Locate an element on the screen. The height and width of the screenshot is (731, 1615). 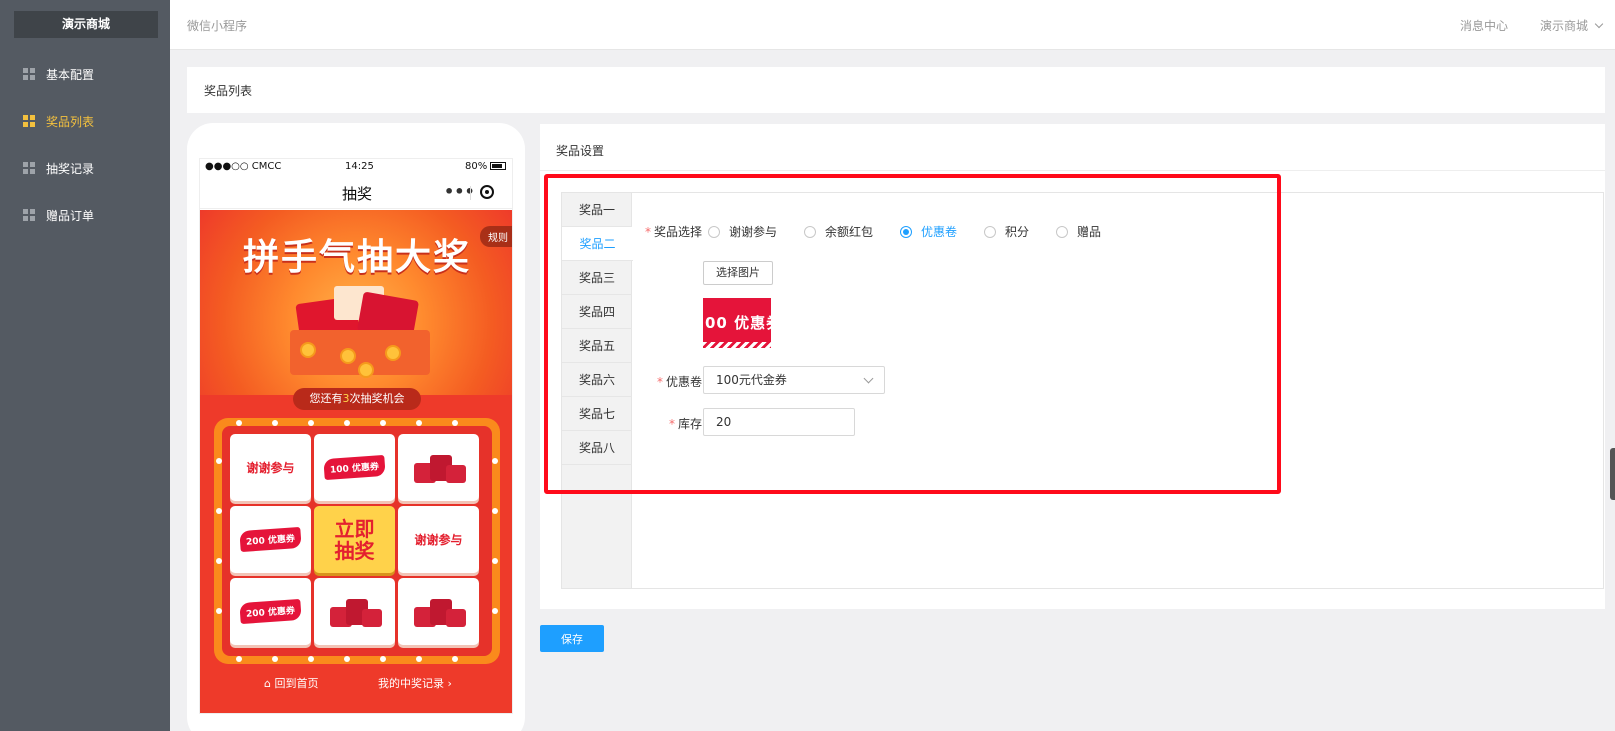
sidebar-item-gift-orders: 赠品订单 is located at coordinates (85, 215).